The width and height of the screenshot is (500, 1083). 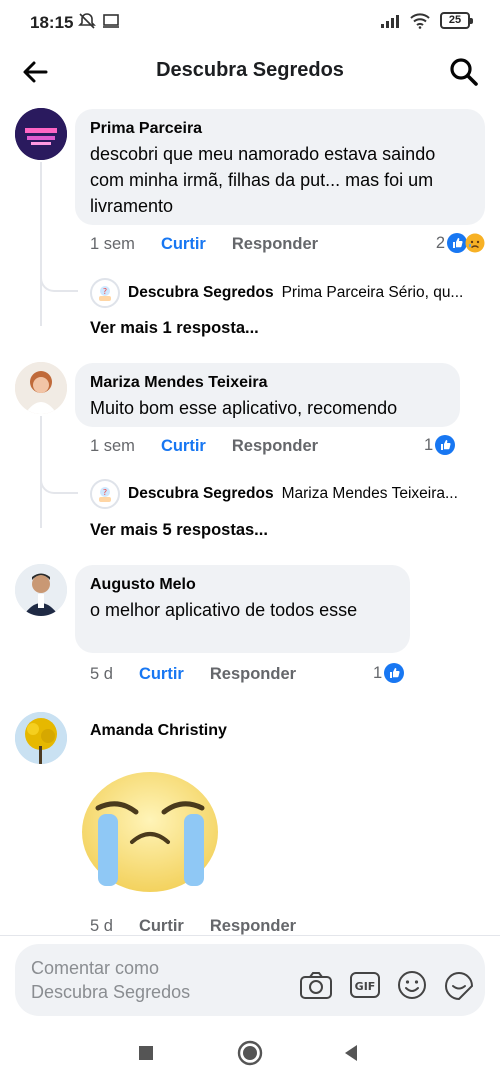 What do you see at coordinates (52, 22) in the screenshot?
I see `status-time: 18:15` at bounding box center [52, 22].